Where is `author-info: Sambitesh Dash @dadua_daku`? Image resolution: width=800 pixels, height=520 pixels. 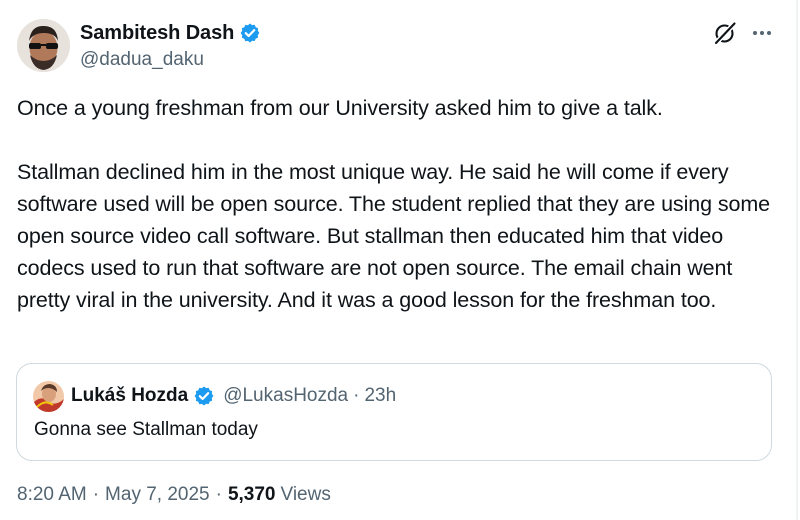 author-info: Sambitesh Dash @dadua_daku is located at coordinates (170, 45).